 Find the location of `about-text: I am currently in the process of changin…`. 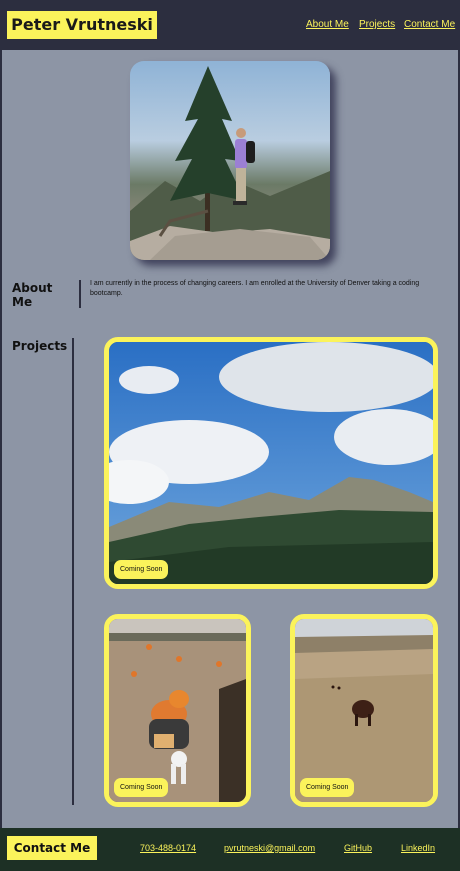

about-text: I am currently in the process of changin… is located at coordinates (255, 288).